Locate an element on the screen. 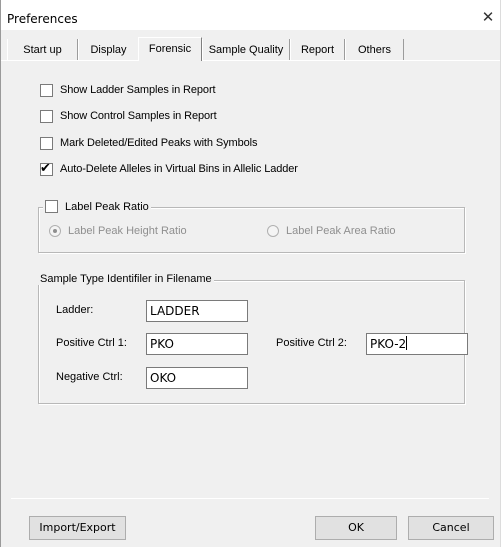  peak-height-radio: Label Peak Height Ratio is located at coordinates (118, 231).